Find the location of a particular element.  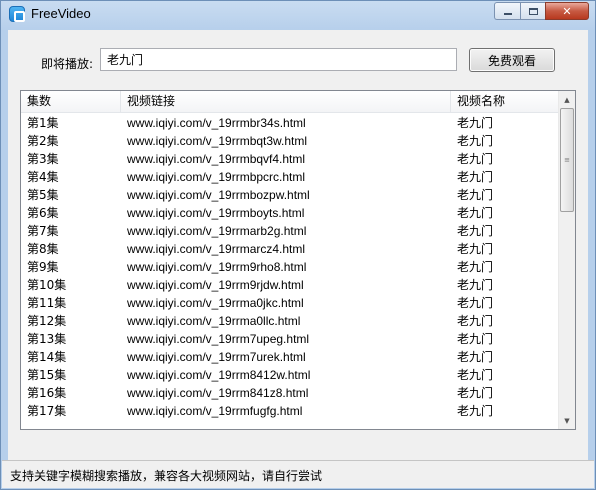

title-bar: FreeVideo ✕ is located at coordinates (298, 14).